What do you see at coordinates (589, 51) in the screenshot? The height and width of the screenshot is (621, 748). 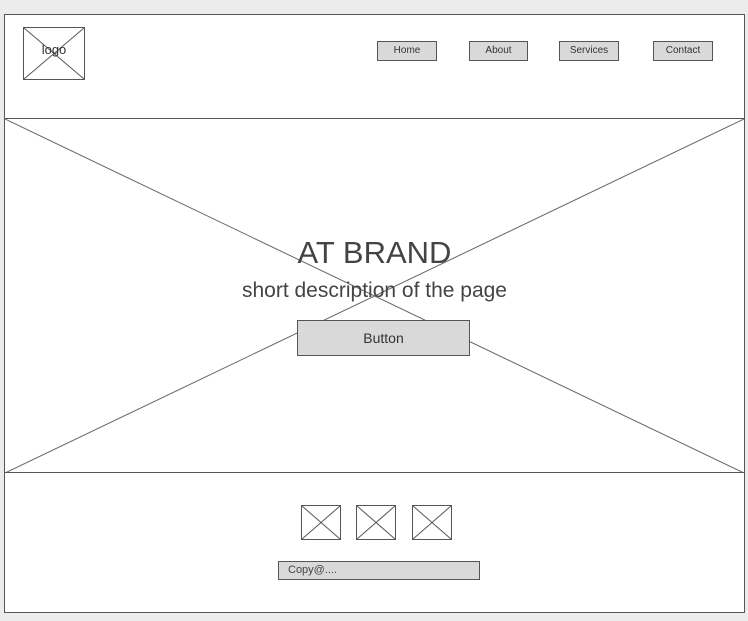 I see `nav-services-button: Services` at bounding box center [589, 51].